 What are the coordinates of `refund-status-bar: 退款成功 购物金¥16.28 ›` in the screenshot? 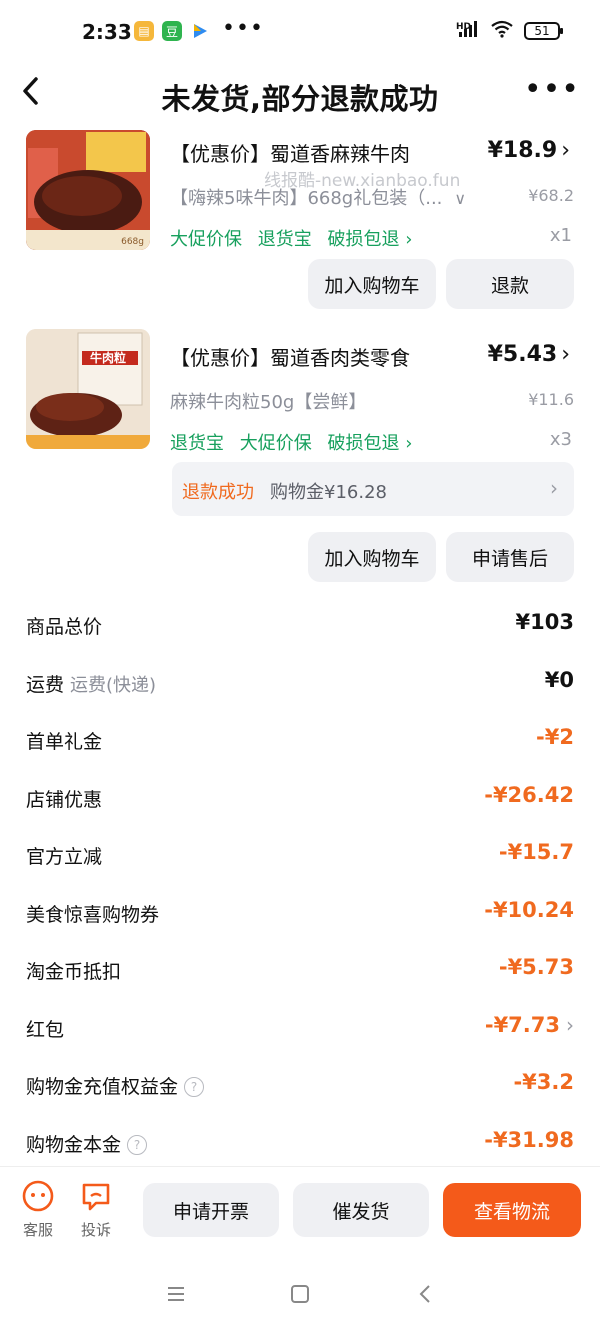 It's located at (373, 489).